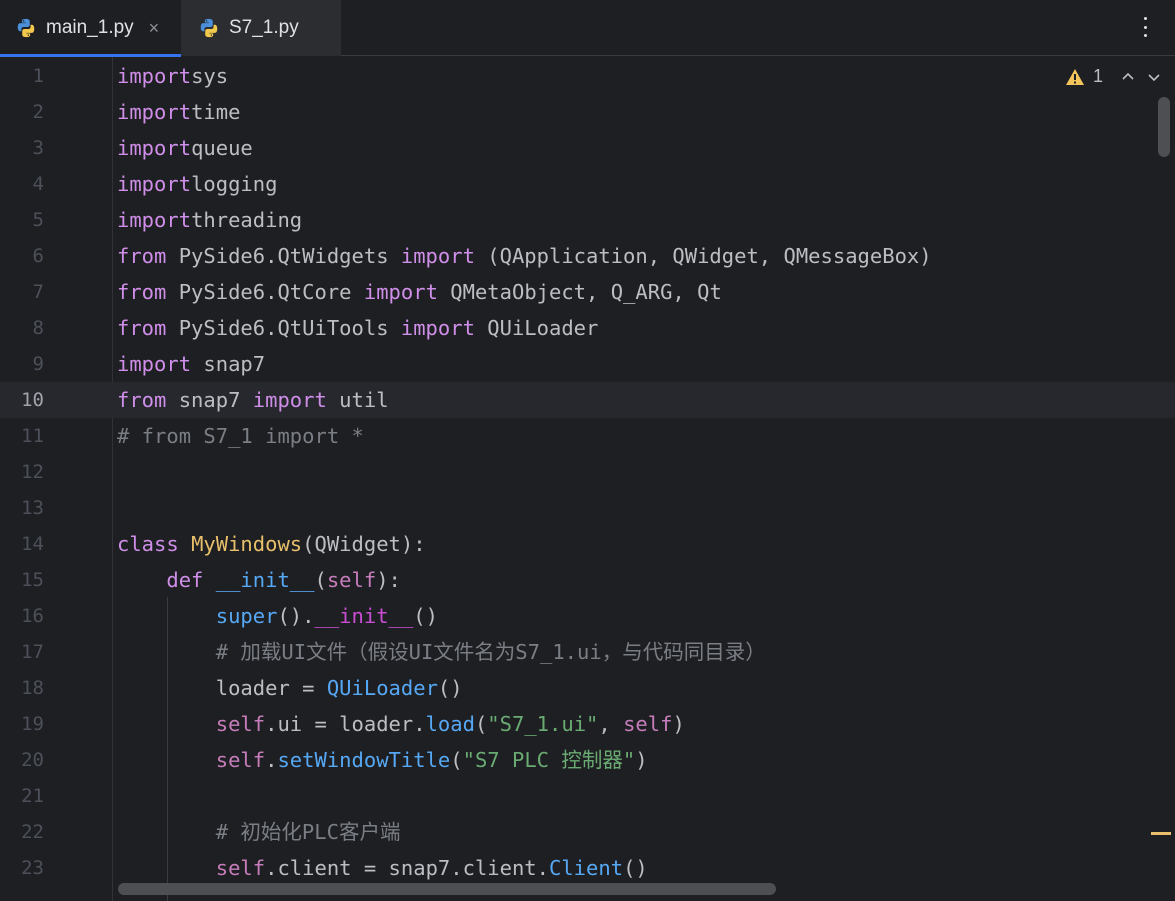 This screenshot has width=1175, height=901. What do you see at coordinates (264, 27) in the screenshot?
I see `tab-label: S7_1.py` at bounding box center [264, 27].